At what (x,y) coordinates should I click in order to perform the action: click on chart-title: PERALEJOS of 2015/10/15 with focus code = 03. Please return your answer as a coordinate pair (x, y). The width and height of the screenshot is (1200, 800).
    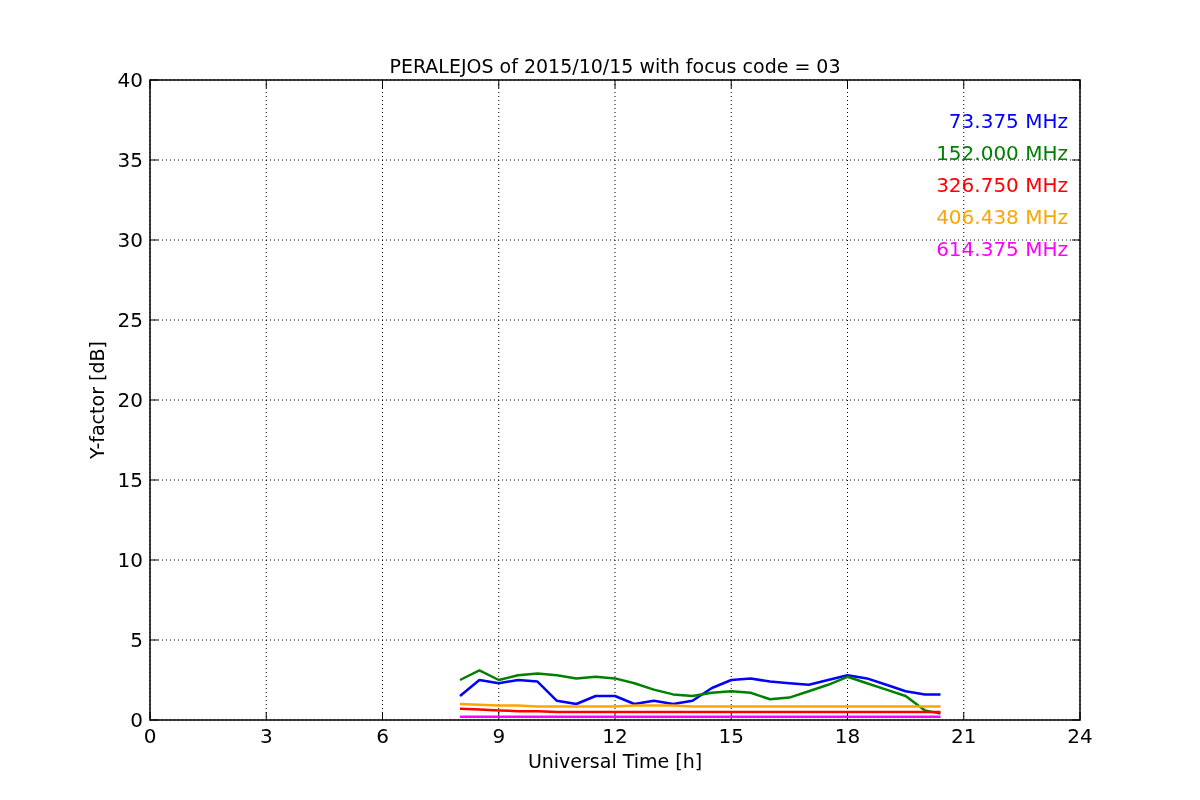
    Looking at the image, I should click on (615, 66).